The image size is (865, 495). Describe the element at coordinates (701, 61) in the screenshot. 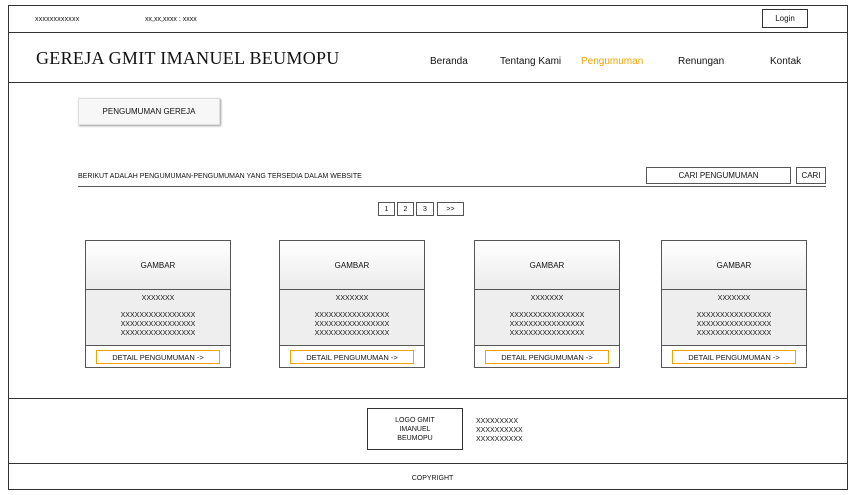

I see `nav-renungan: Renungan` at that location.